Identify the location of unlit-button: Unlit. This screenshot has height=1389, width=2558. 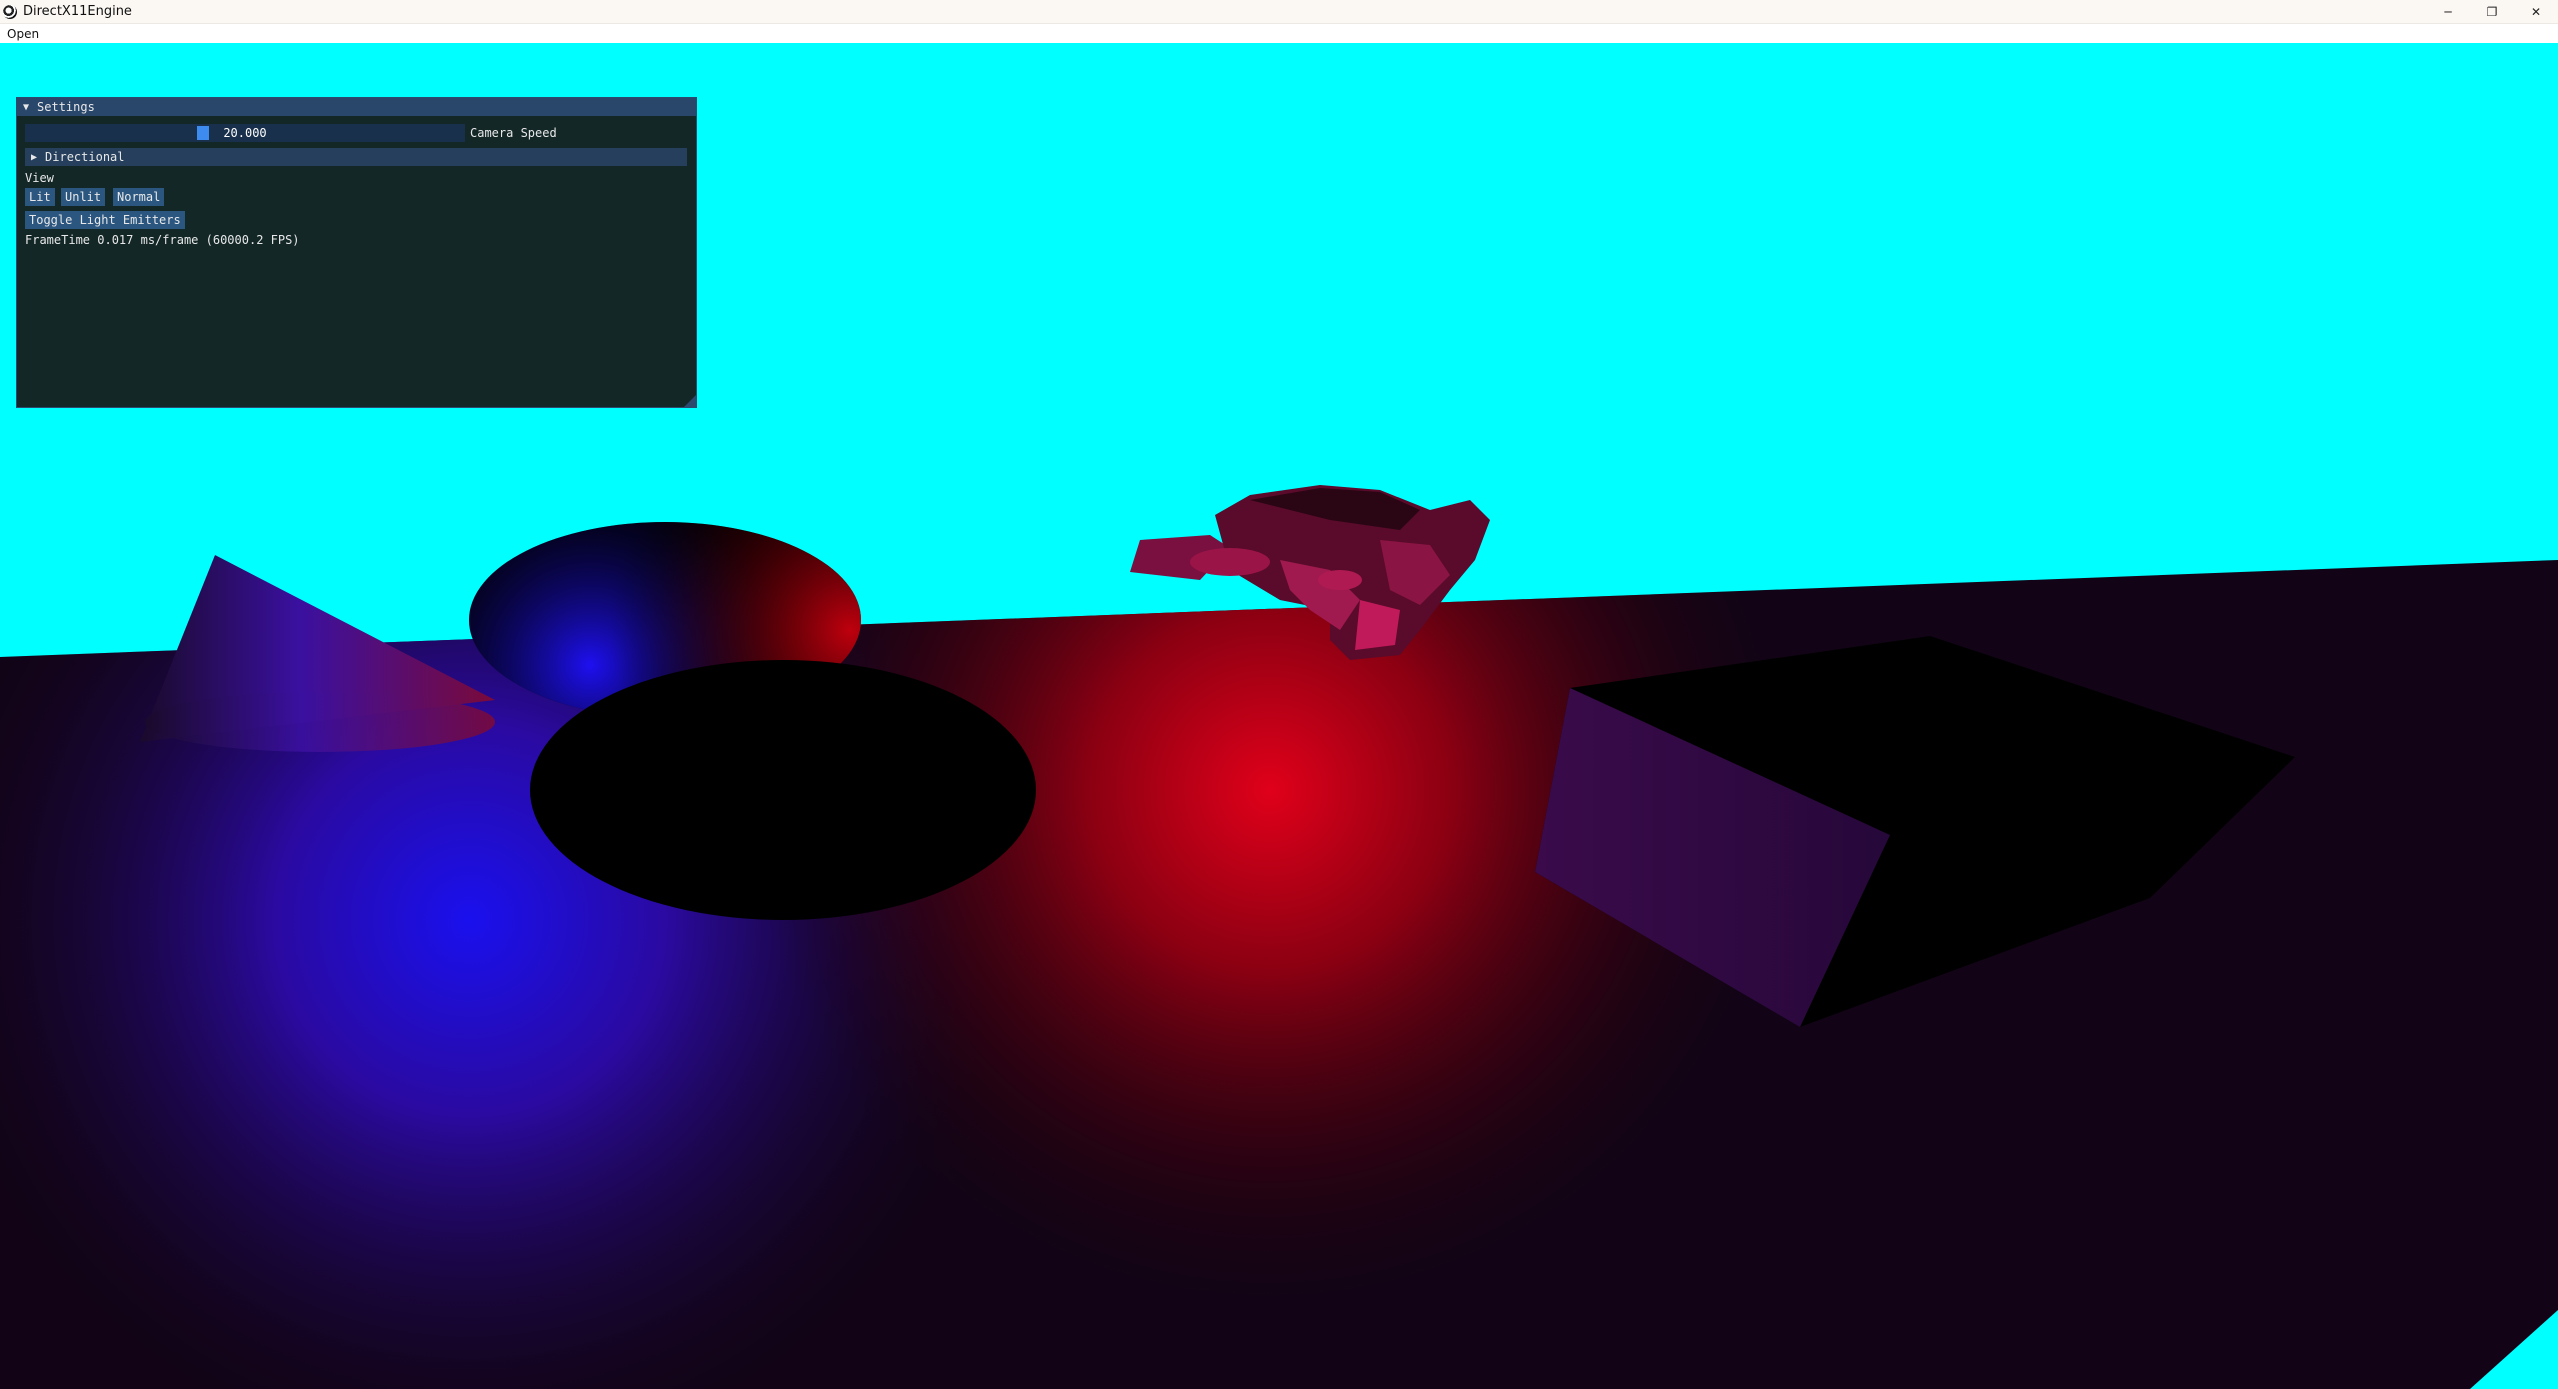
(83, 197).